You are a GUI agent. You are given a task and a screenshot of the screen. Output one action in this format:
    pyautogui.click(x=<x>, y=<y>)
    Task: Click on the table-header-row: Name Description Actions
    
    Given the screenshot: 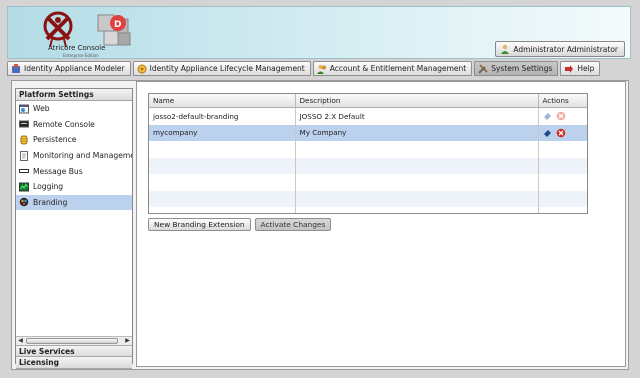 What is the action you would take?
    pyautogui.click(x=368, y=101)
    